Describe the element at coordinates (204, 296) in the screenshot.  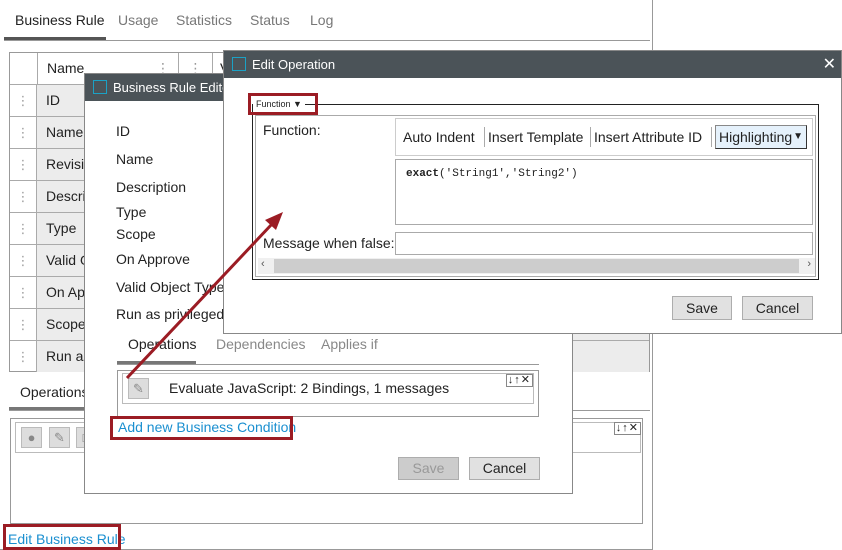
I see `annotation-arrow` at that location.